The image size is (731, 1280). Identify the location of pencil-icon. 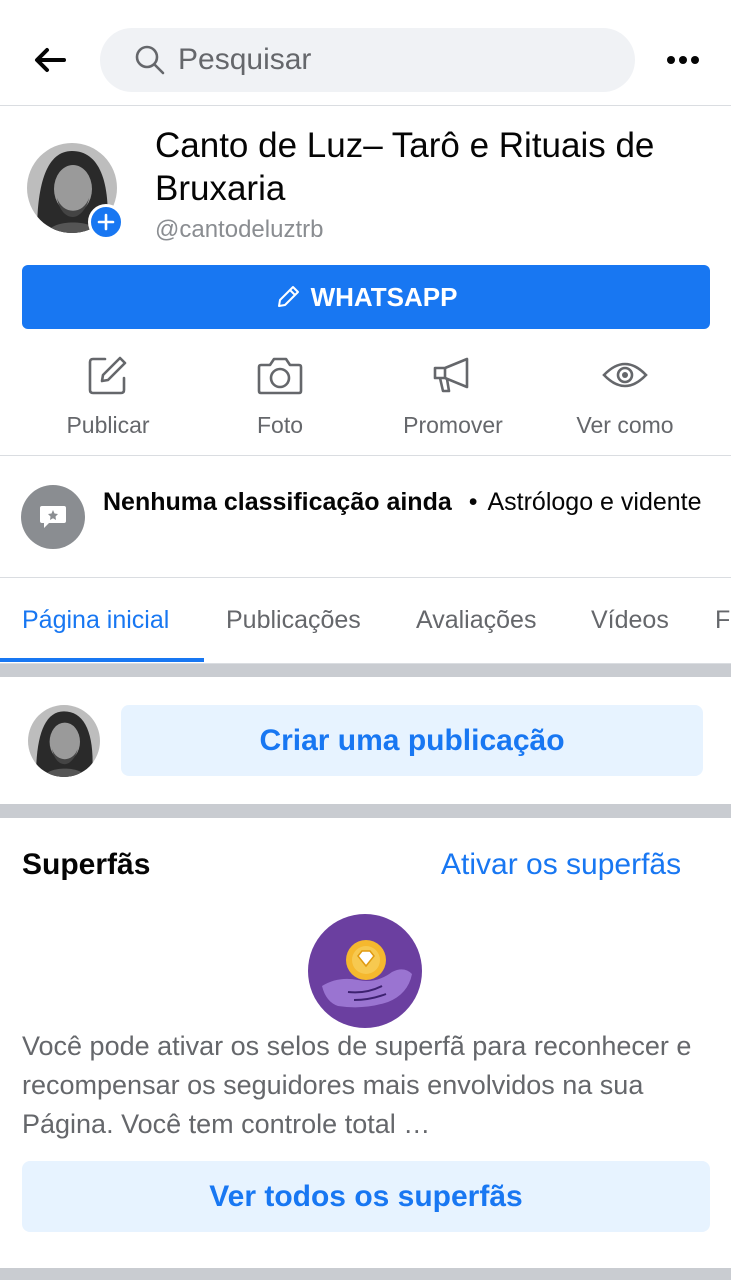
(288, 296).